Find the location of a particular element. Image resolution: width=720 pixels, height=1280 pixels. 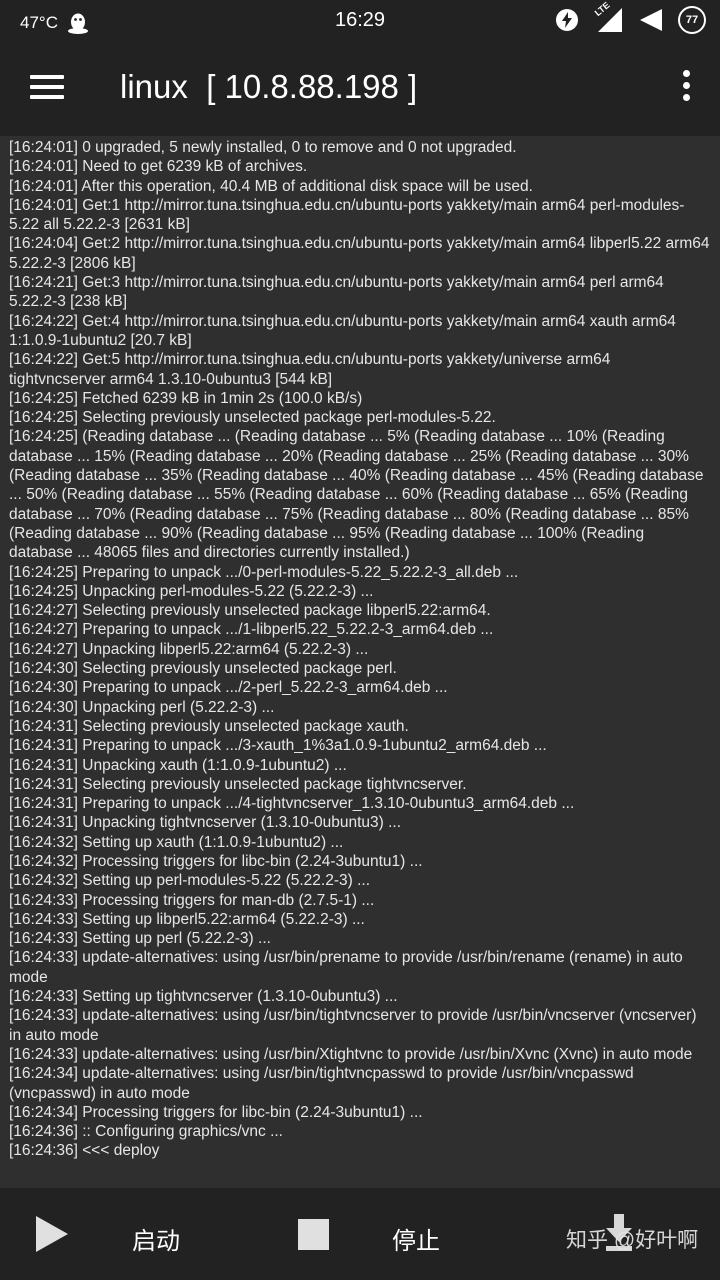

lte-signal-icon: LTE is located at coordinates (608, 17).